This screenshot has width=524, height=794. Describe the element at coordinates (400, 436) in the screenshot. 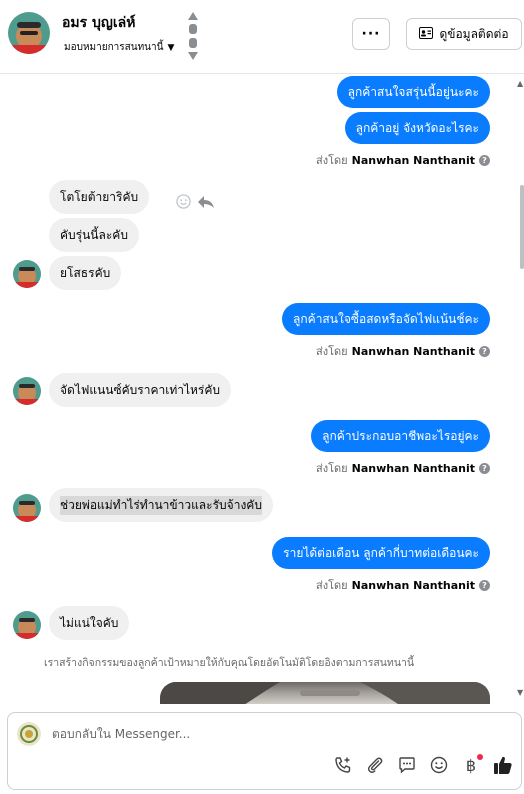

I see `message-bubble-outgoing: ลูกค้าประกอบอาชีพอะไรอยู่คะ` at that location.